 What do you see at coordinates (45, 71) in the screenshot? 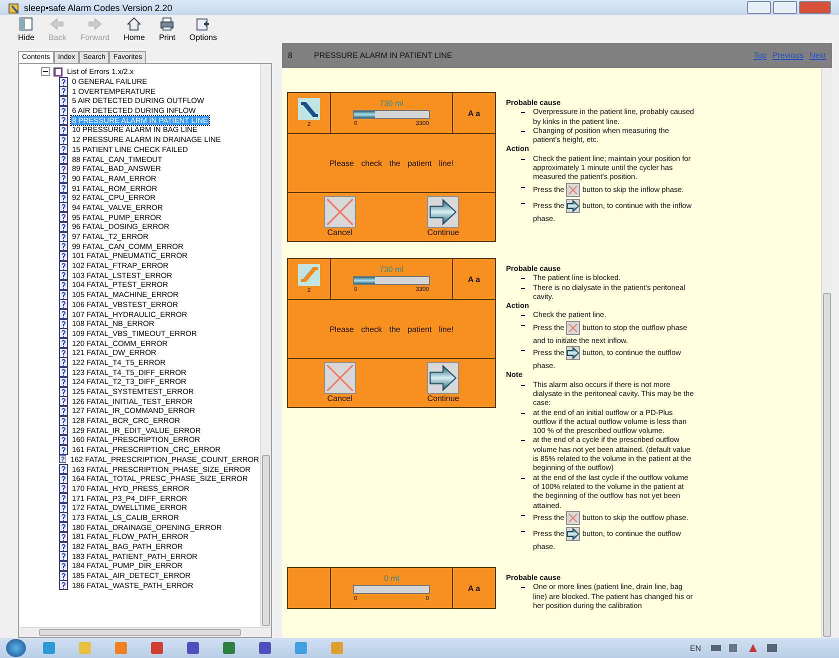
I see `minus-icon` at bounding box center [45, 71].